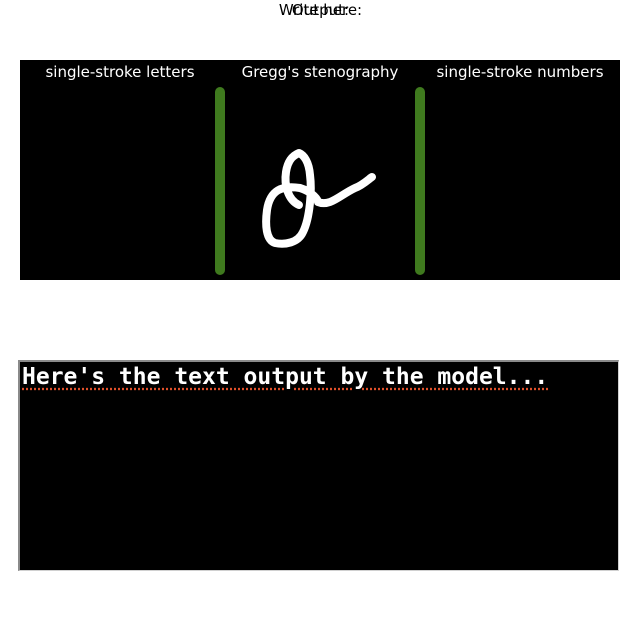 The height and width of the screenshot is (641, 641). What do you see at coordinates (320, 10) in the screenshot?
I see `output-heading: Output:` at bounding box center [320, 10].